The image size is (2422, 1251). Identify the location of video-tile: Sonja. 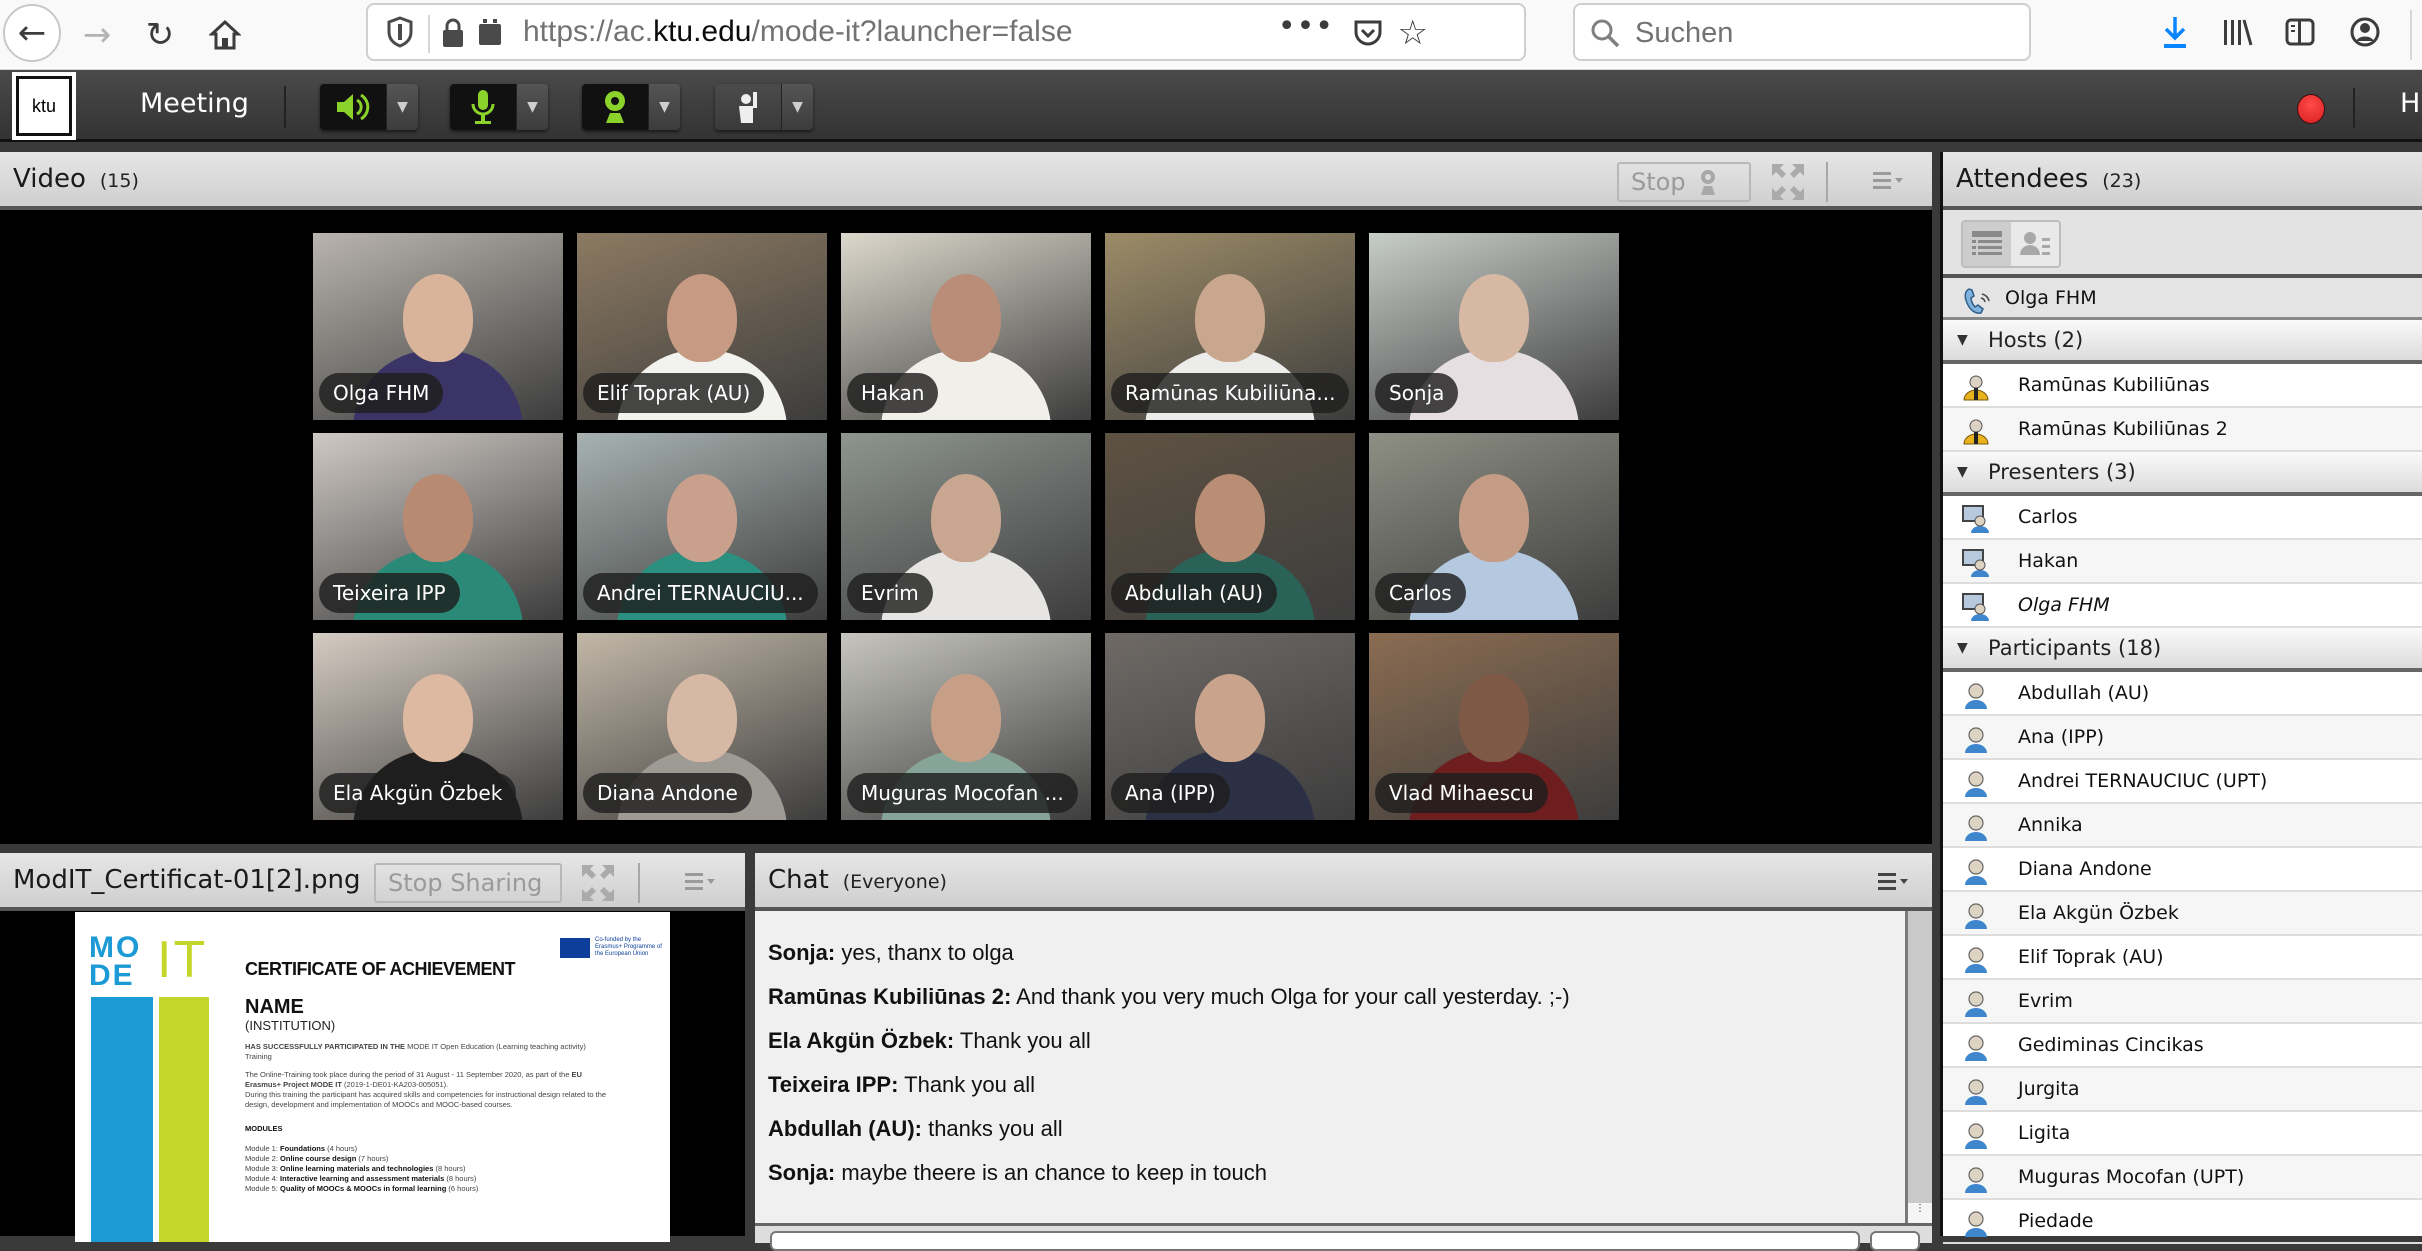
(1494, 326).